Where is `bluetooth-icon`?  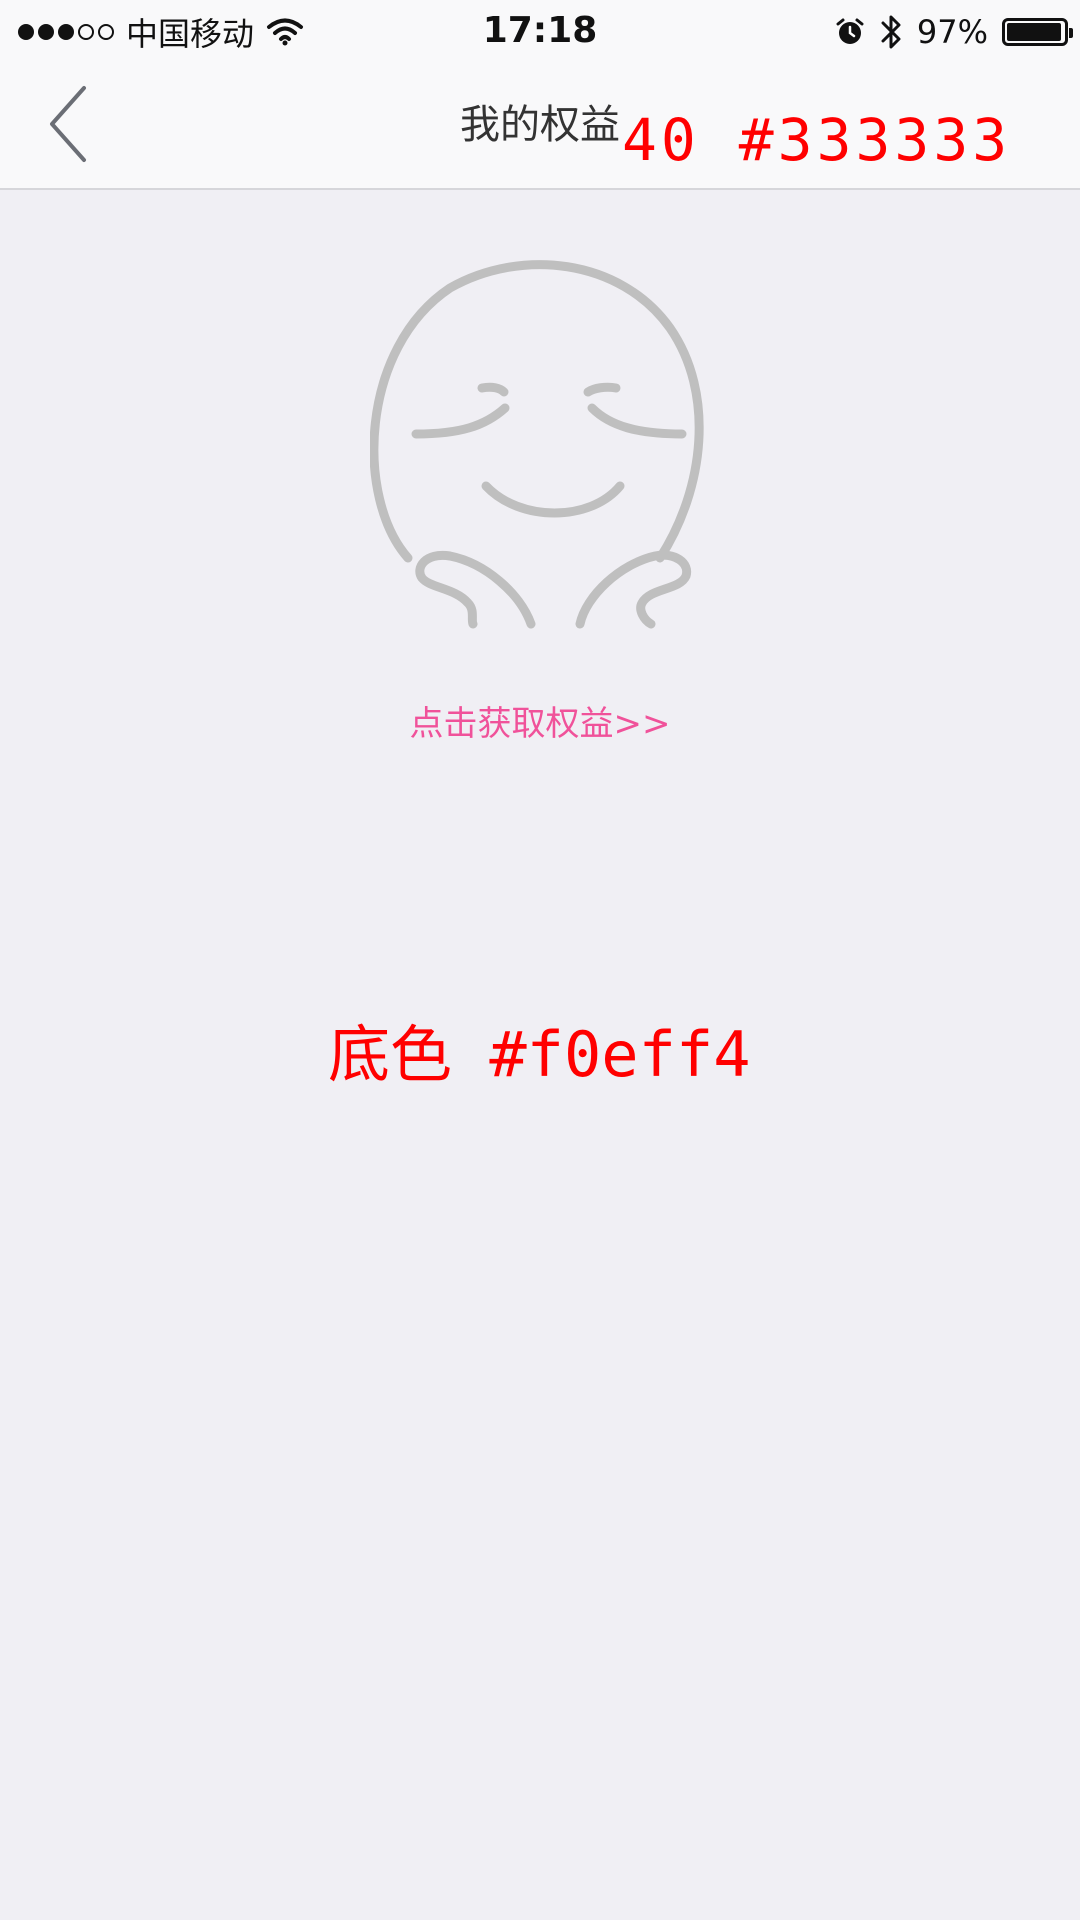
bluetooth-icon is located at coordinates (891, 32).